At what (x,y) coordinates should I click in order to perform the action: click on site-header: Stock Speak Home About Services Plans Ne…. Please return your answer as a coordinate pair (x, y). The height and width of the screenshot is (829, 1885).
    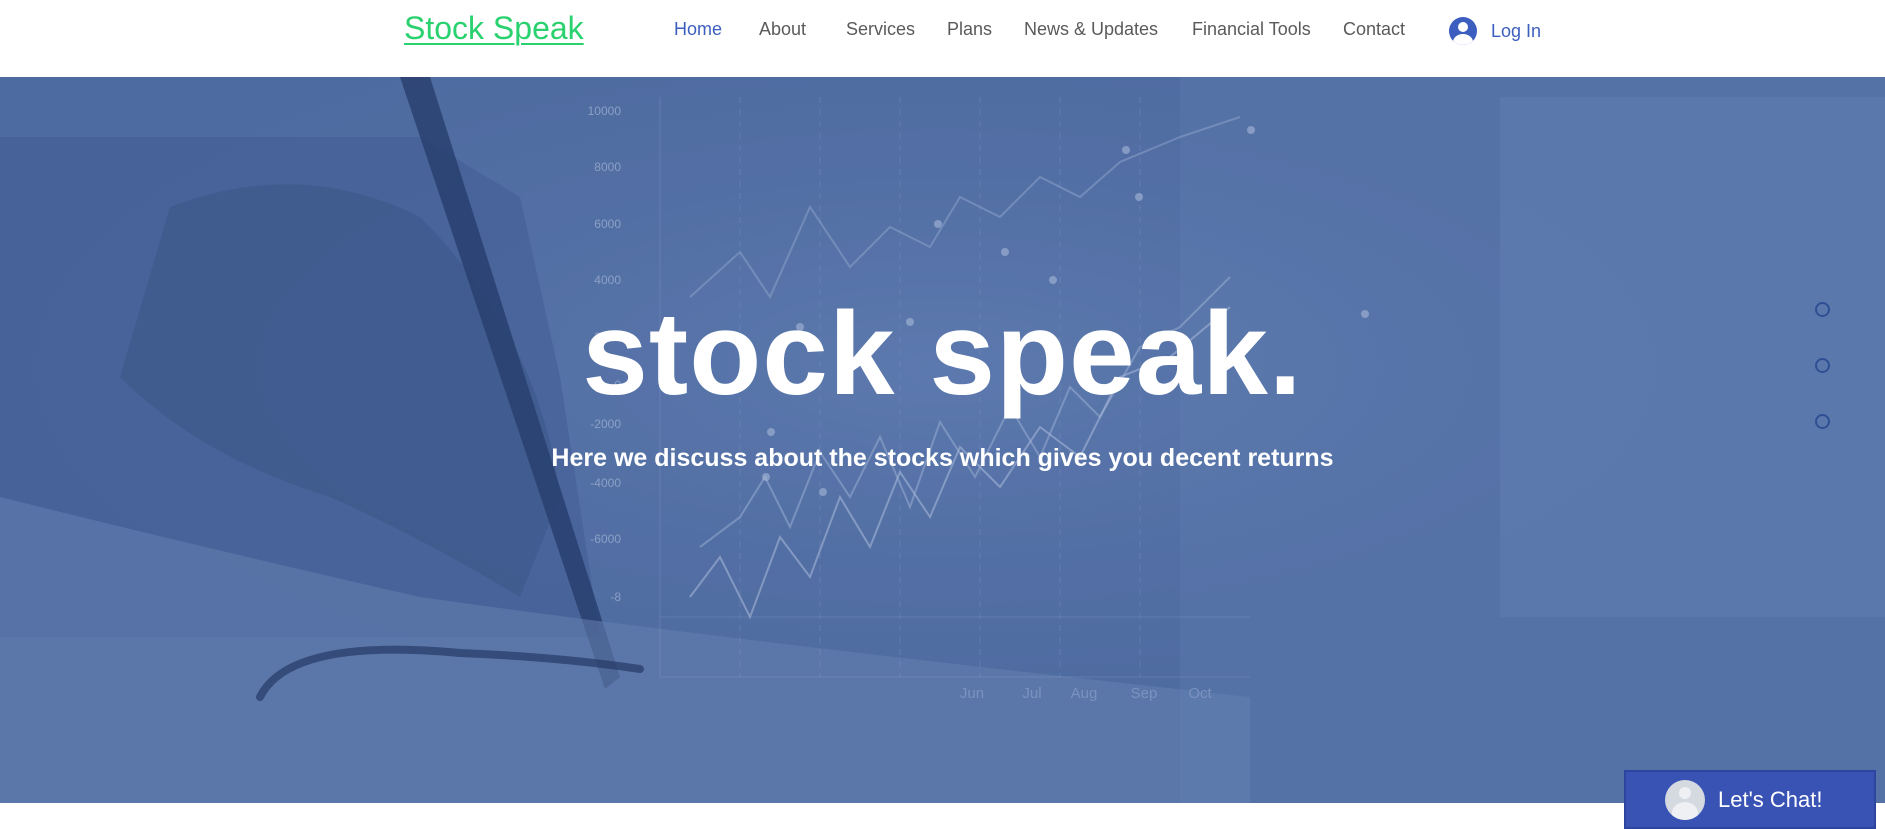
    Looking at the image, I should click on (942, 38).